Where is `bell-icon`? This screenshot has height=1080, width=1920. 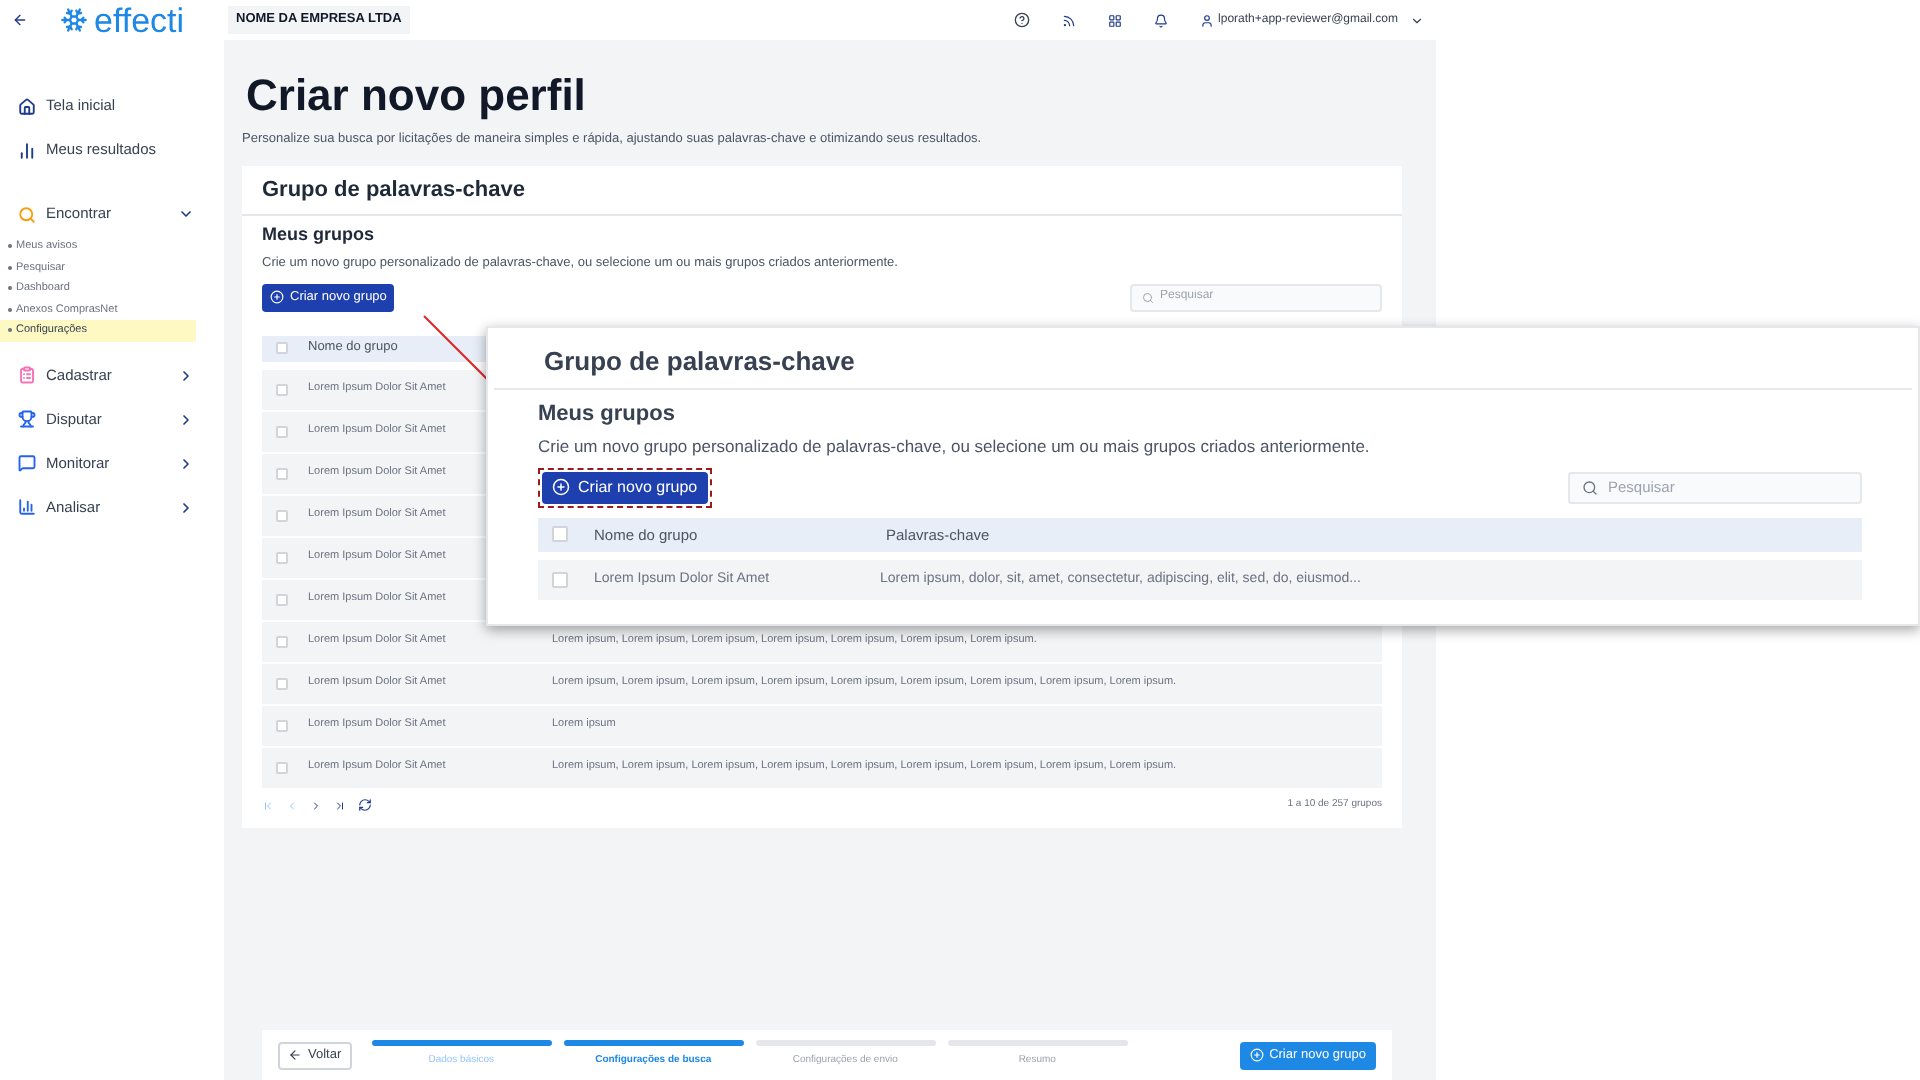
bell-icon is located at coordinates (1161, 20).